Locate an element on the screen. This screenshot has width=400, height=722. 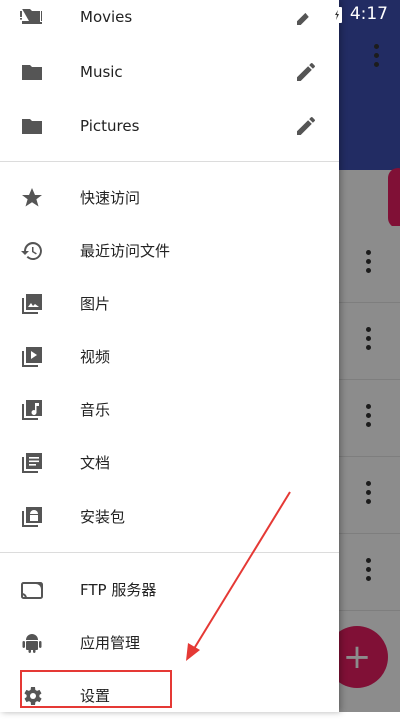
font-icon: A is located at coordinates (47, 14).